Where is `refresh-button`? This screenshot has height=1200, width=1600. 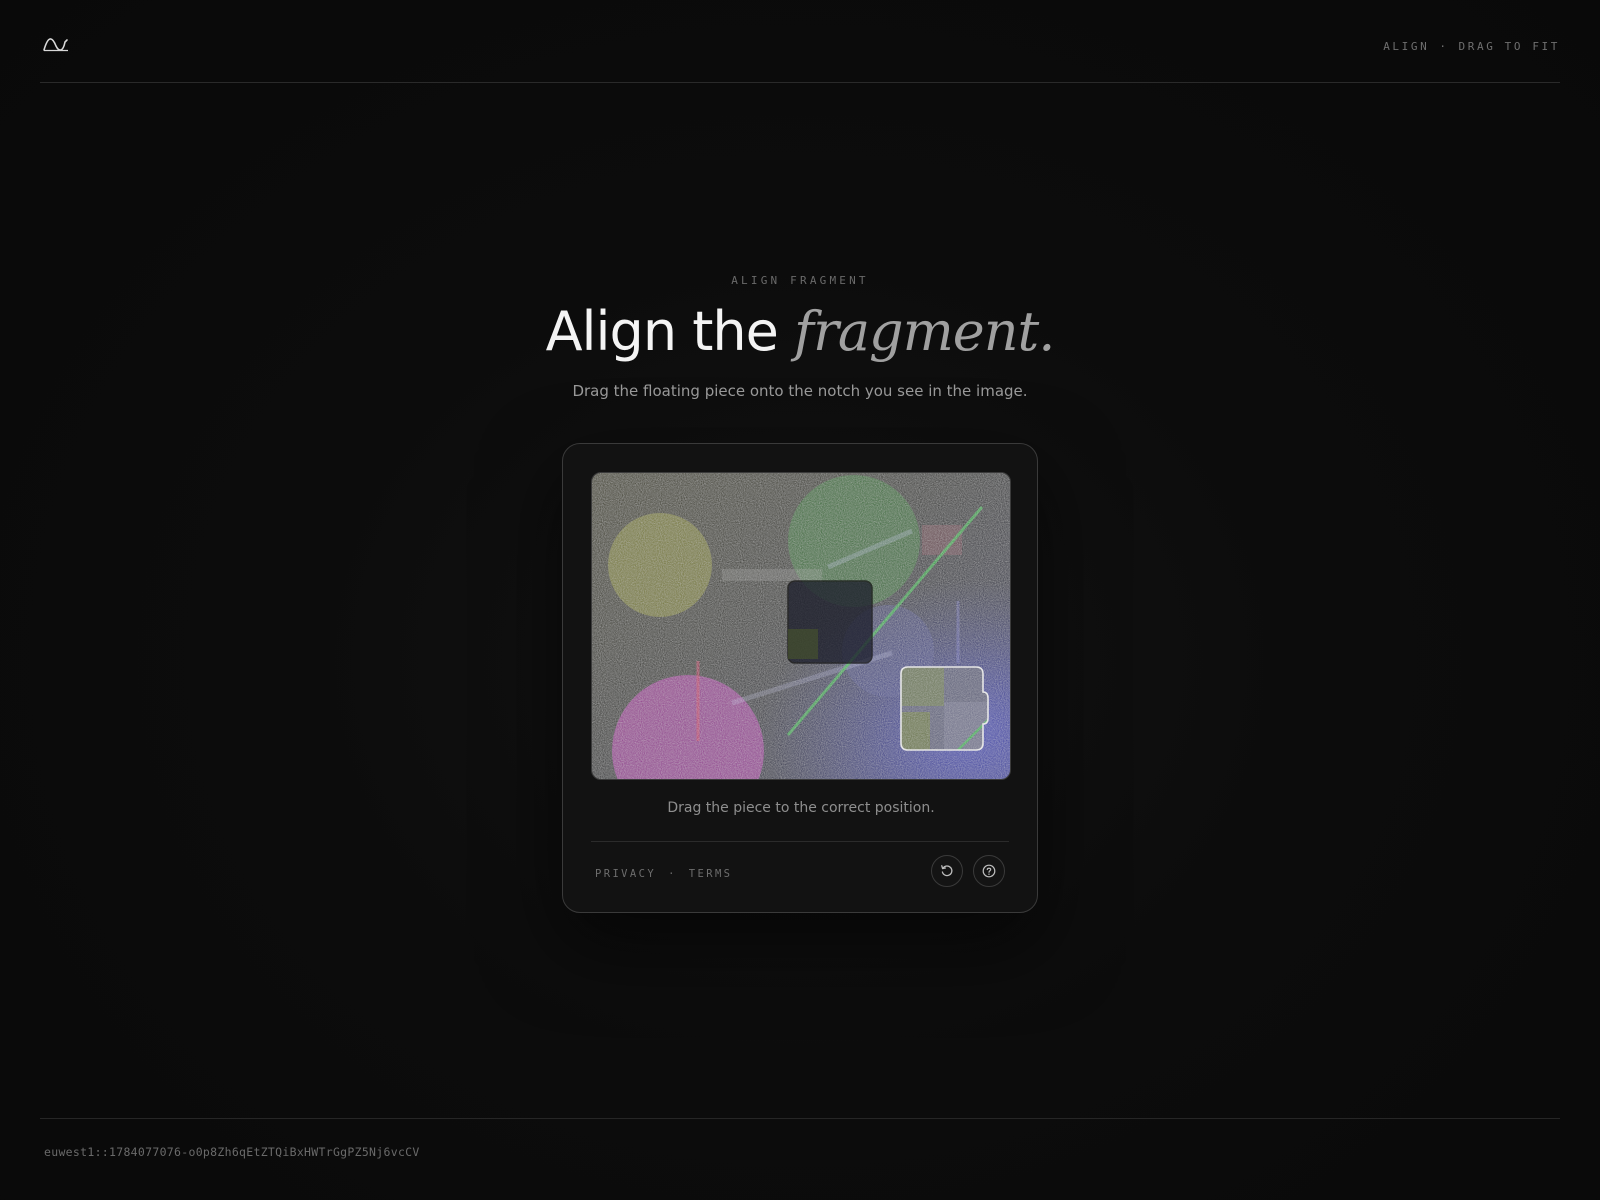 refresh-button is located at coordinates (947, 871).